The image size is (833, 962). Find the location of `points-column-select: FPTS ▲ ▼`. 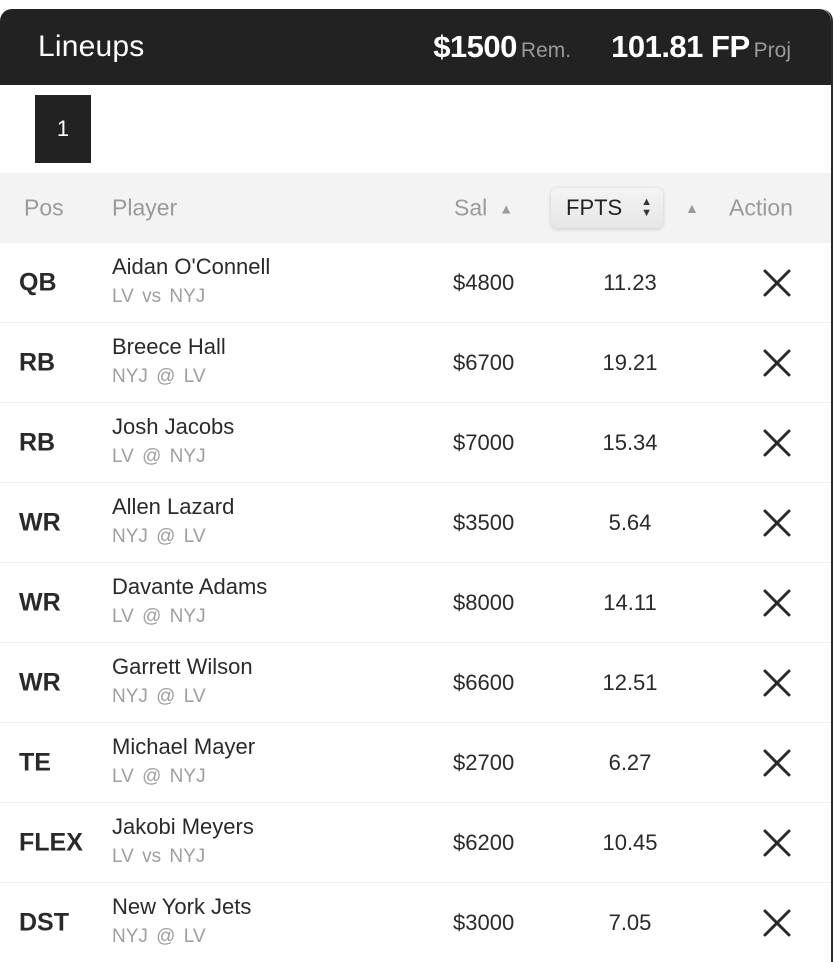

points-column-select: FPTS ▲ ▼ is located at coordinates (607, 208).